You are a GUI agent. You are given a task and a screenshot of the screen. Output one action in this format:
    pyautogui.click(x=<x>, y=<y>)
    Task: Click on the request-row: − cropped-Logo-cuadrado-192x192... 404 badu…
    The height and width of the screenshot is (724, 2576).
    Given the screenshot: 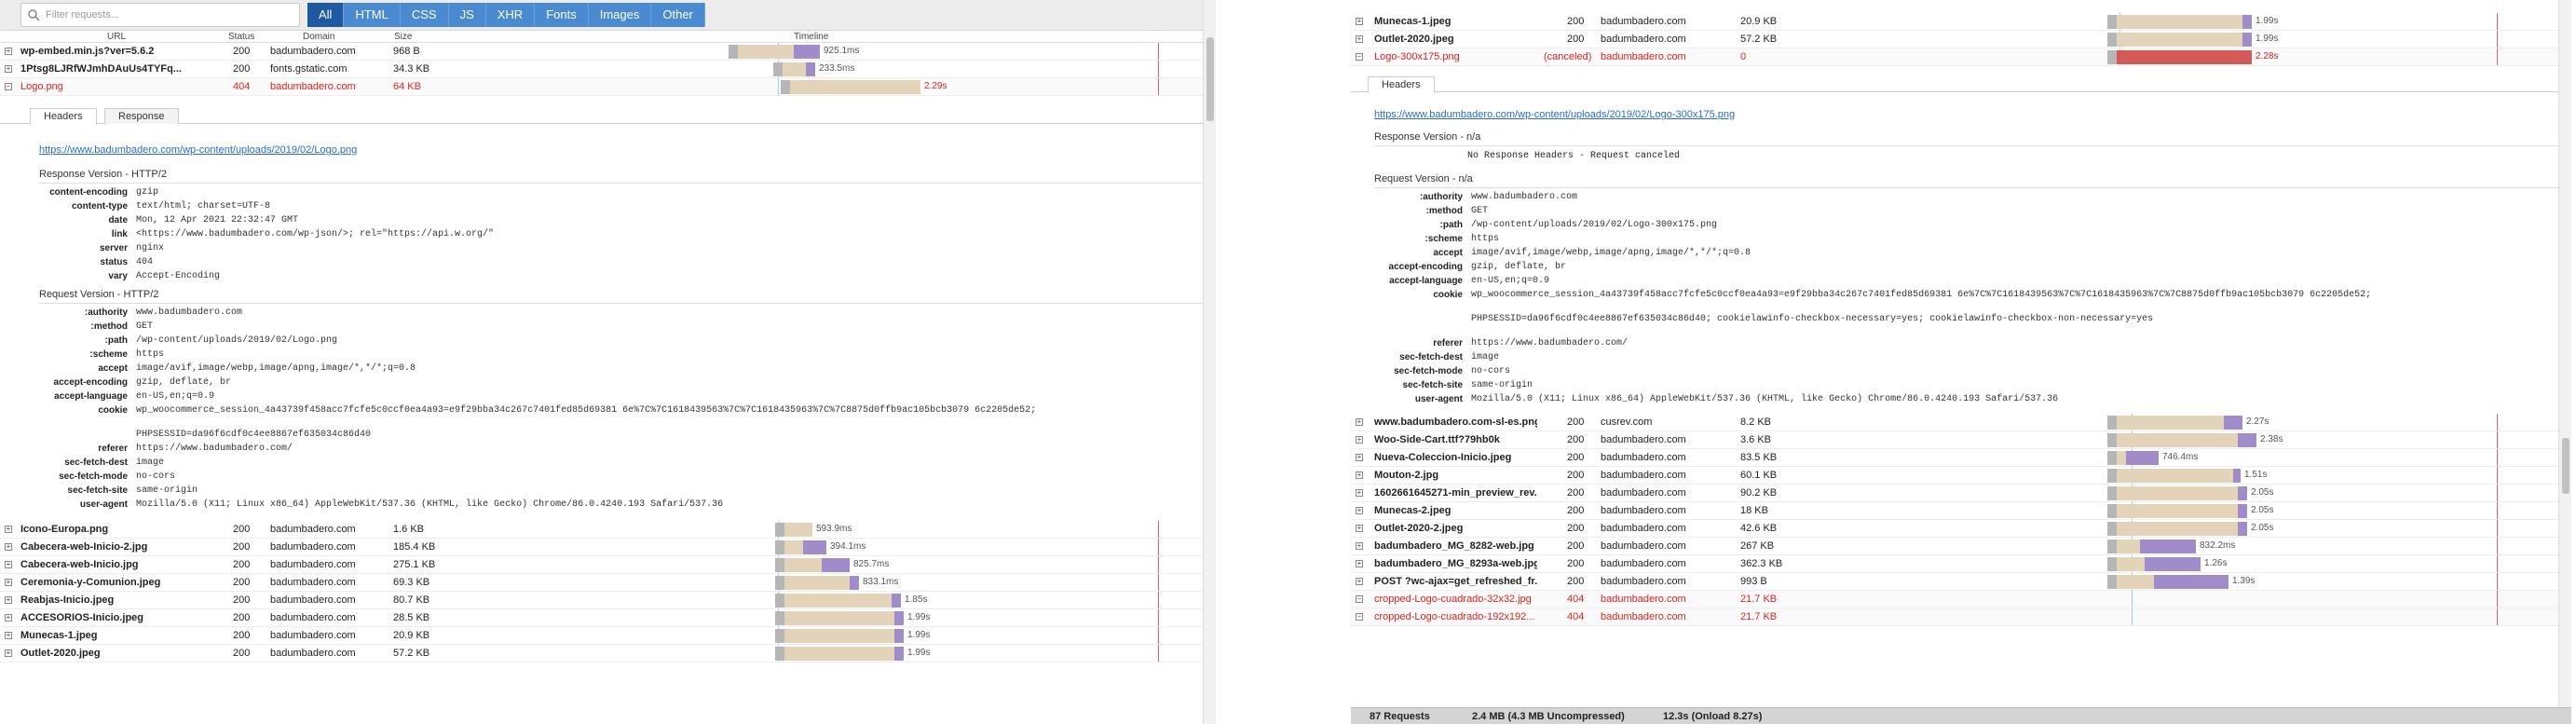 What is the action you would take?
    pyautogui.click(x=1961, y=617)
    